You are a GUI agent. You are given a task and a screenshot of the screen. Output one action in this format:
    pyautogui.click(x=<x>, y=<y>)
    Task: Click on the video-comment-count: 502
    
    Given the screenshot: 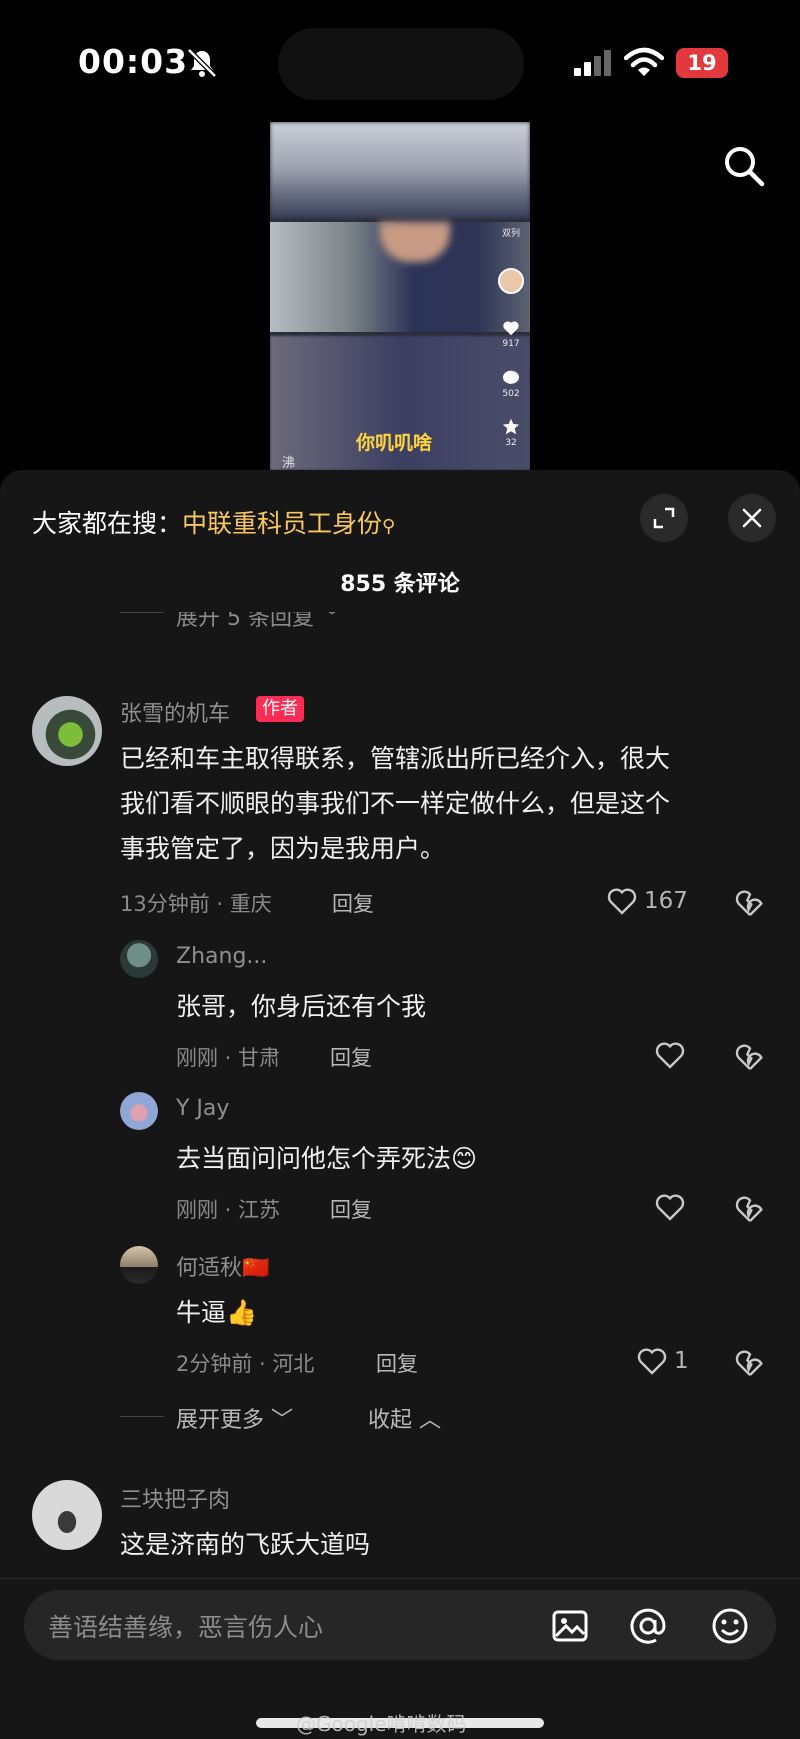 What is the action you would take?
    pyautogui.click(x=511, y=384)
    